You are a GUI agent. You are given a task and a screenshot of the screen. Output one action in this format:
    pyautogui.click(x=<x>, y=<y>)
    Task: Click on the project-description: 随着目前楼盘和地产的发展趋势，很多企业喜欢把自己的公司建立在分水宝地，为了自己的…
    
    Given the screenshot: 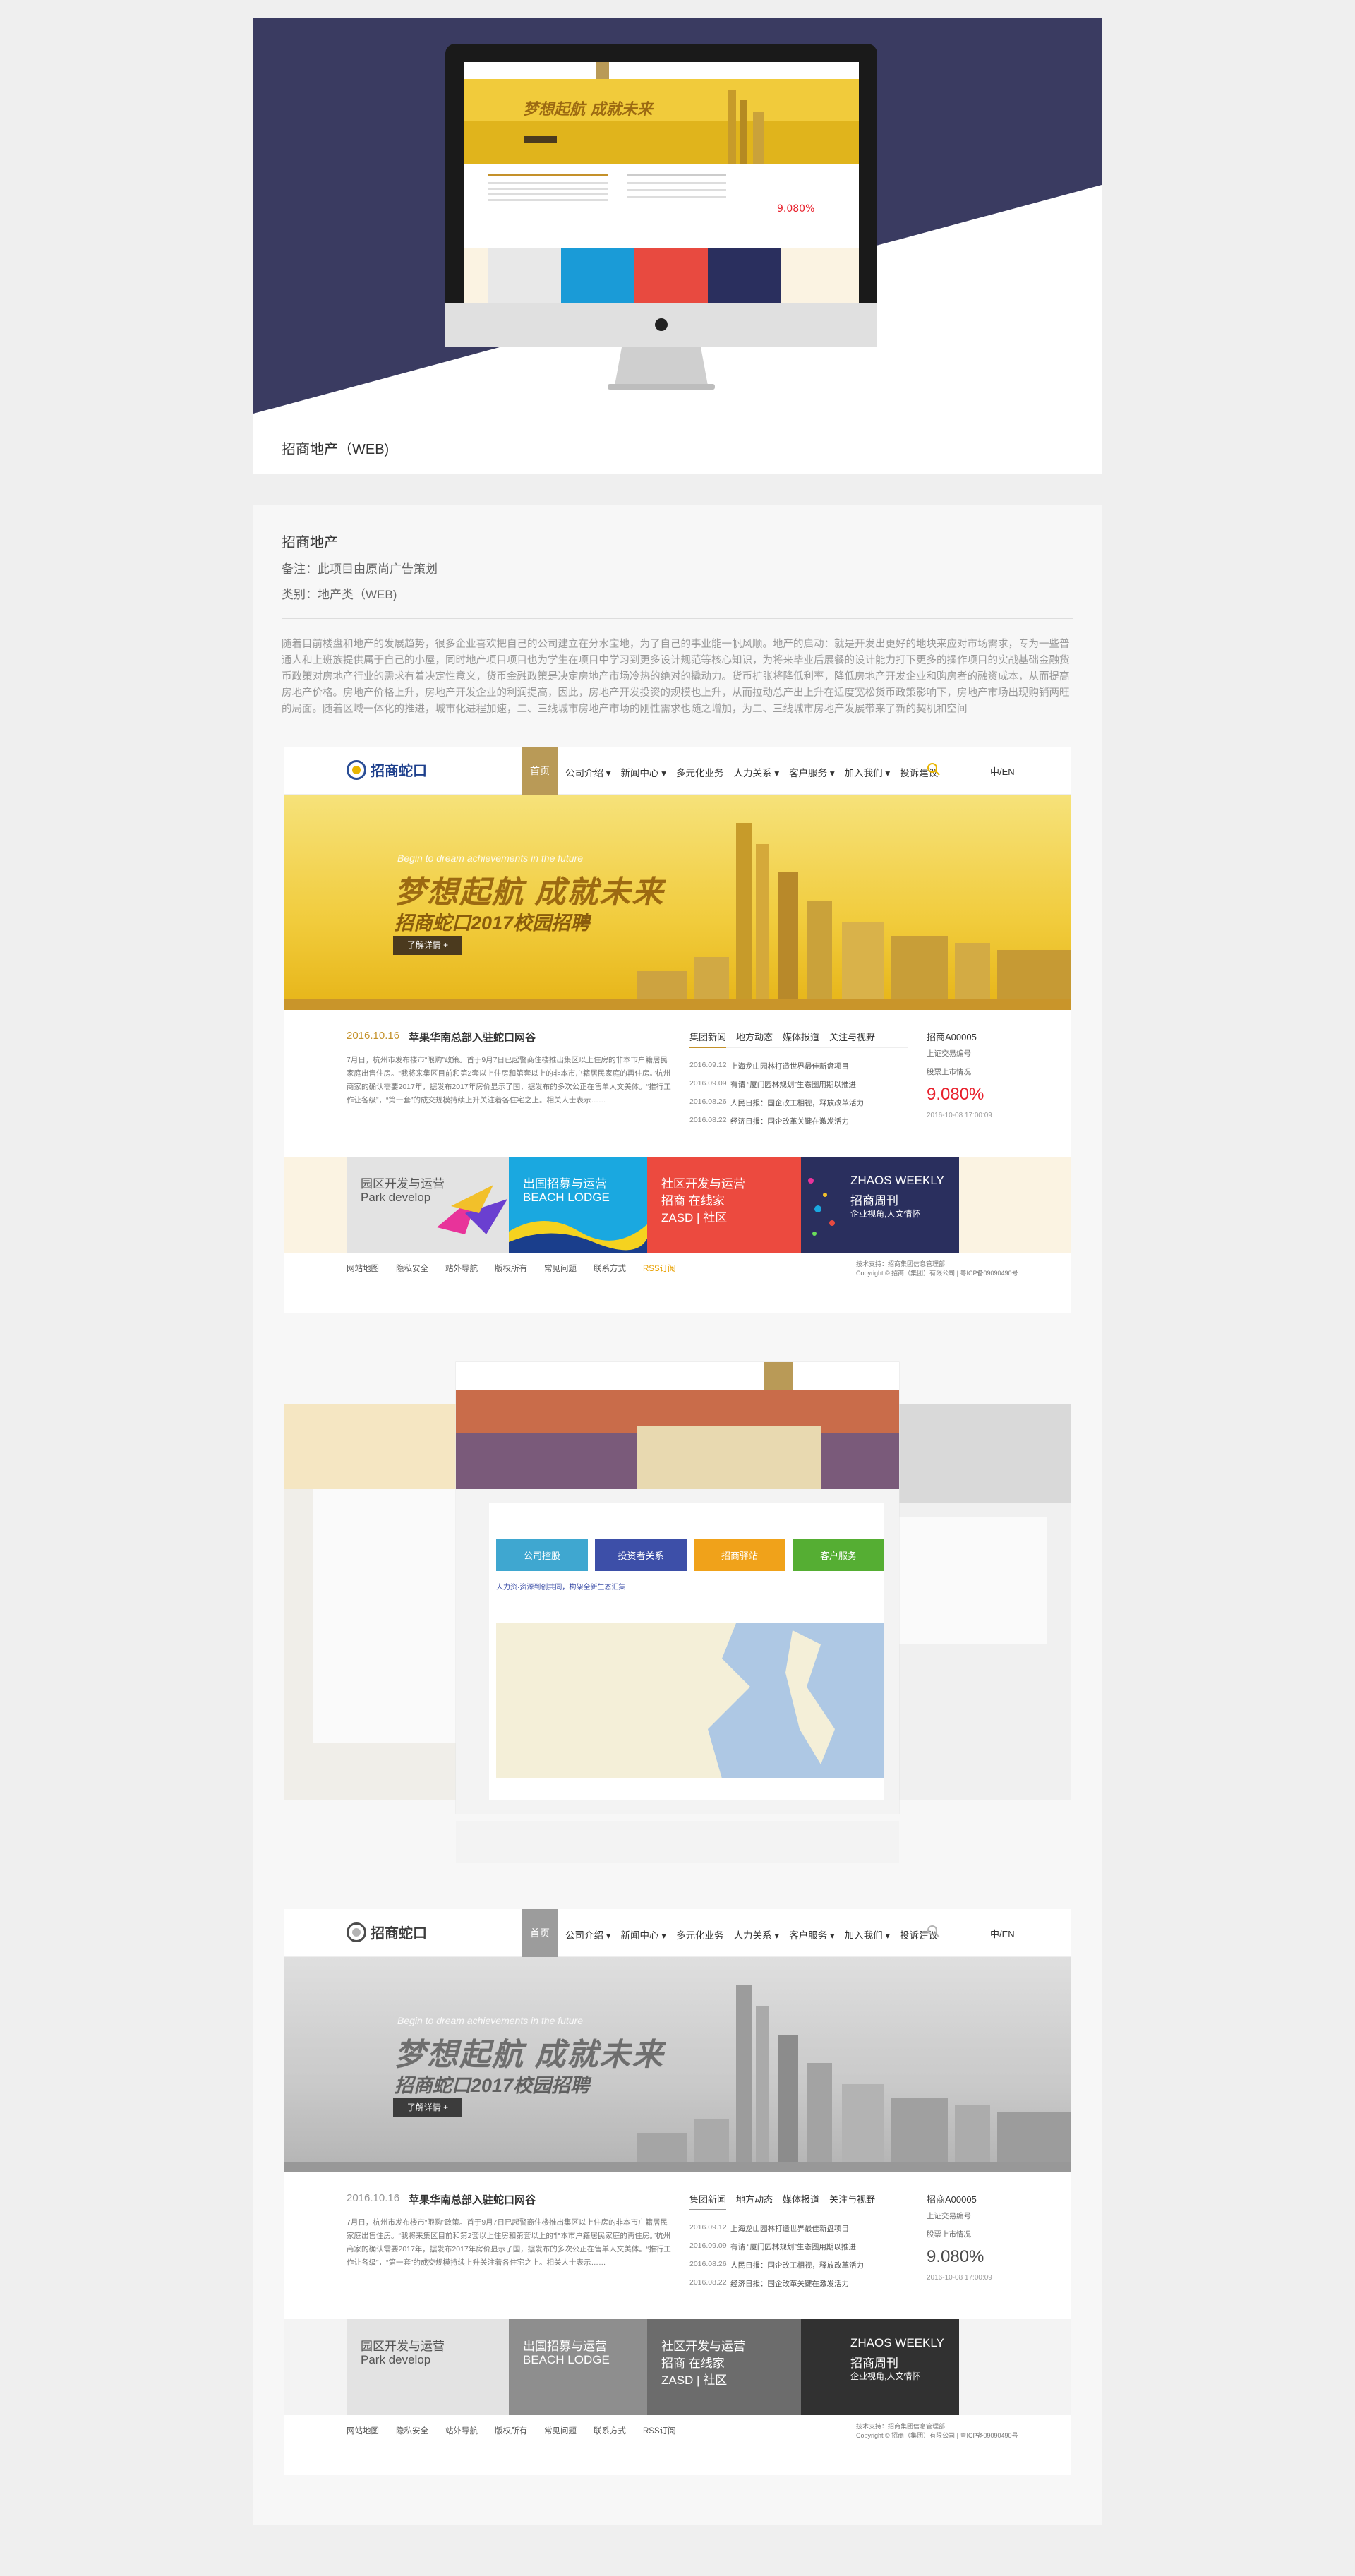 What is the action you would take?
    pyautogui.click(x=676, y=677)
    